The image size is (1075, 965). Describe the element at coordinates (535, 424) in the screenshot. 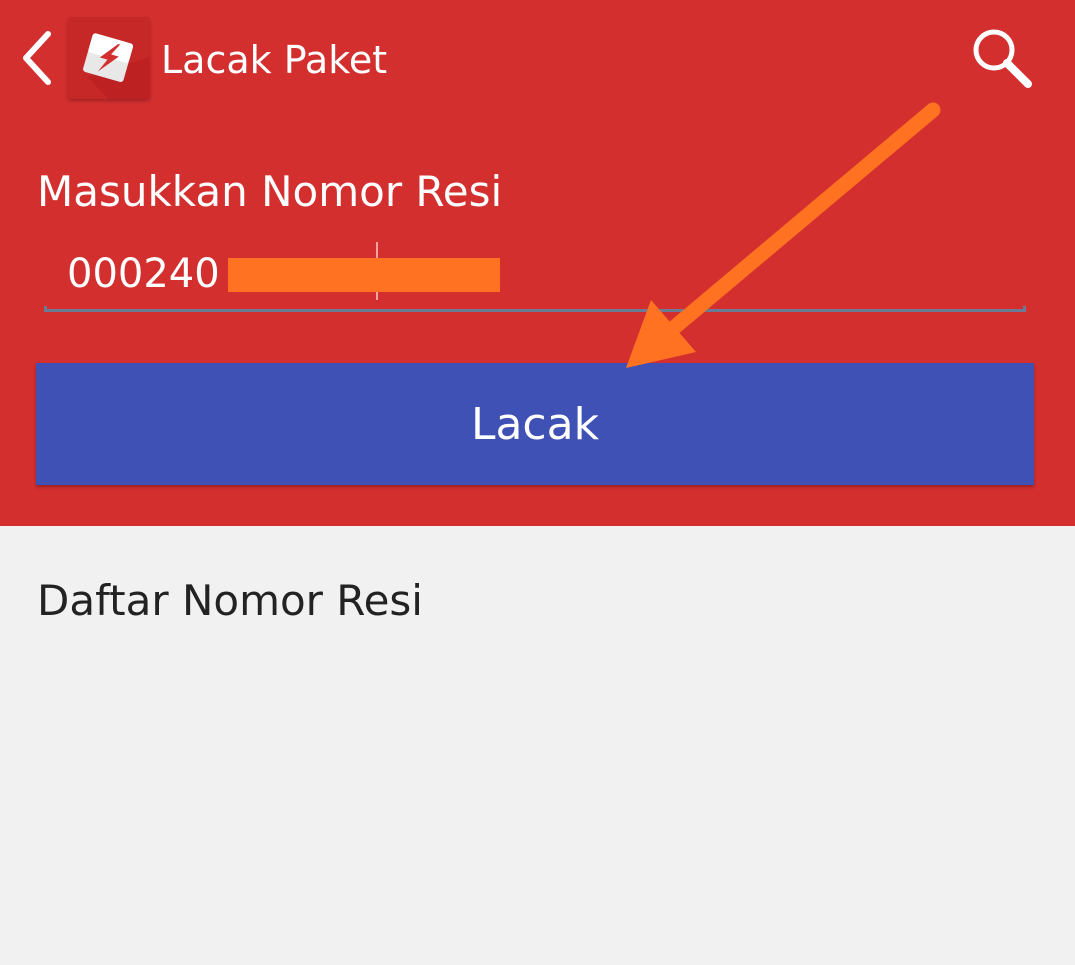

I see `lacak-button: Lacak` at that location.